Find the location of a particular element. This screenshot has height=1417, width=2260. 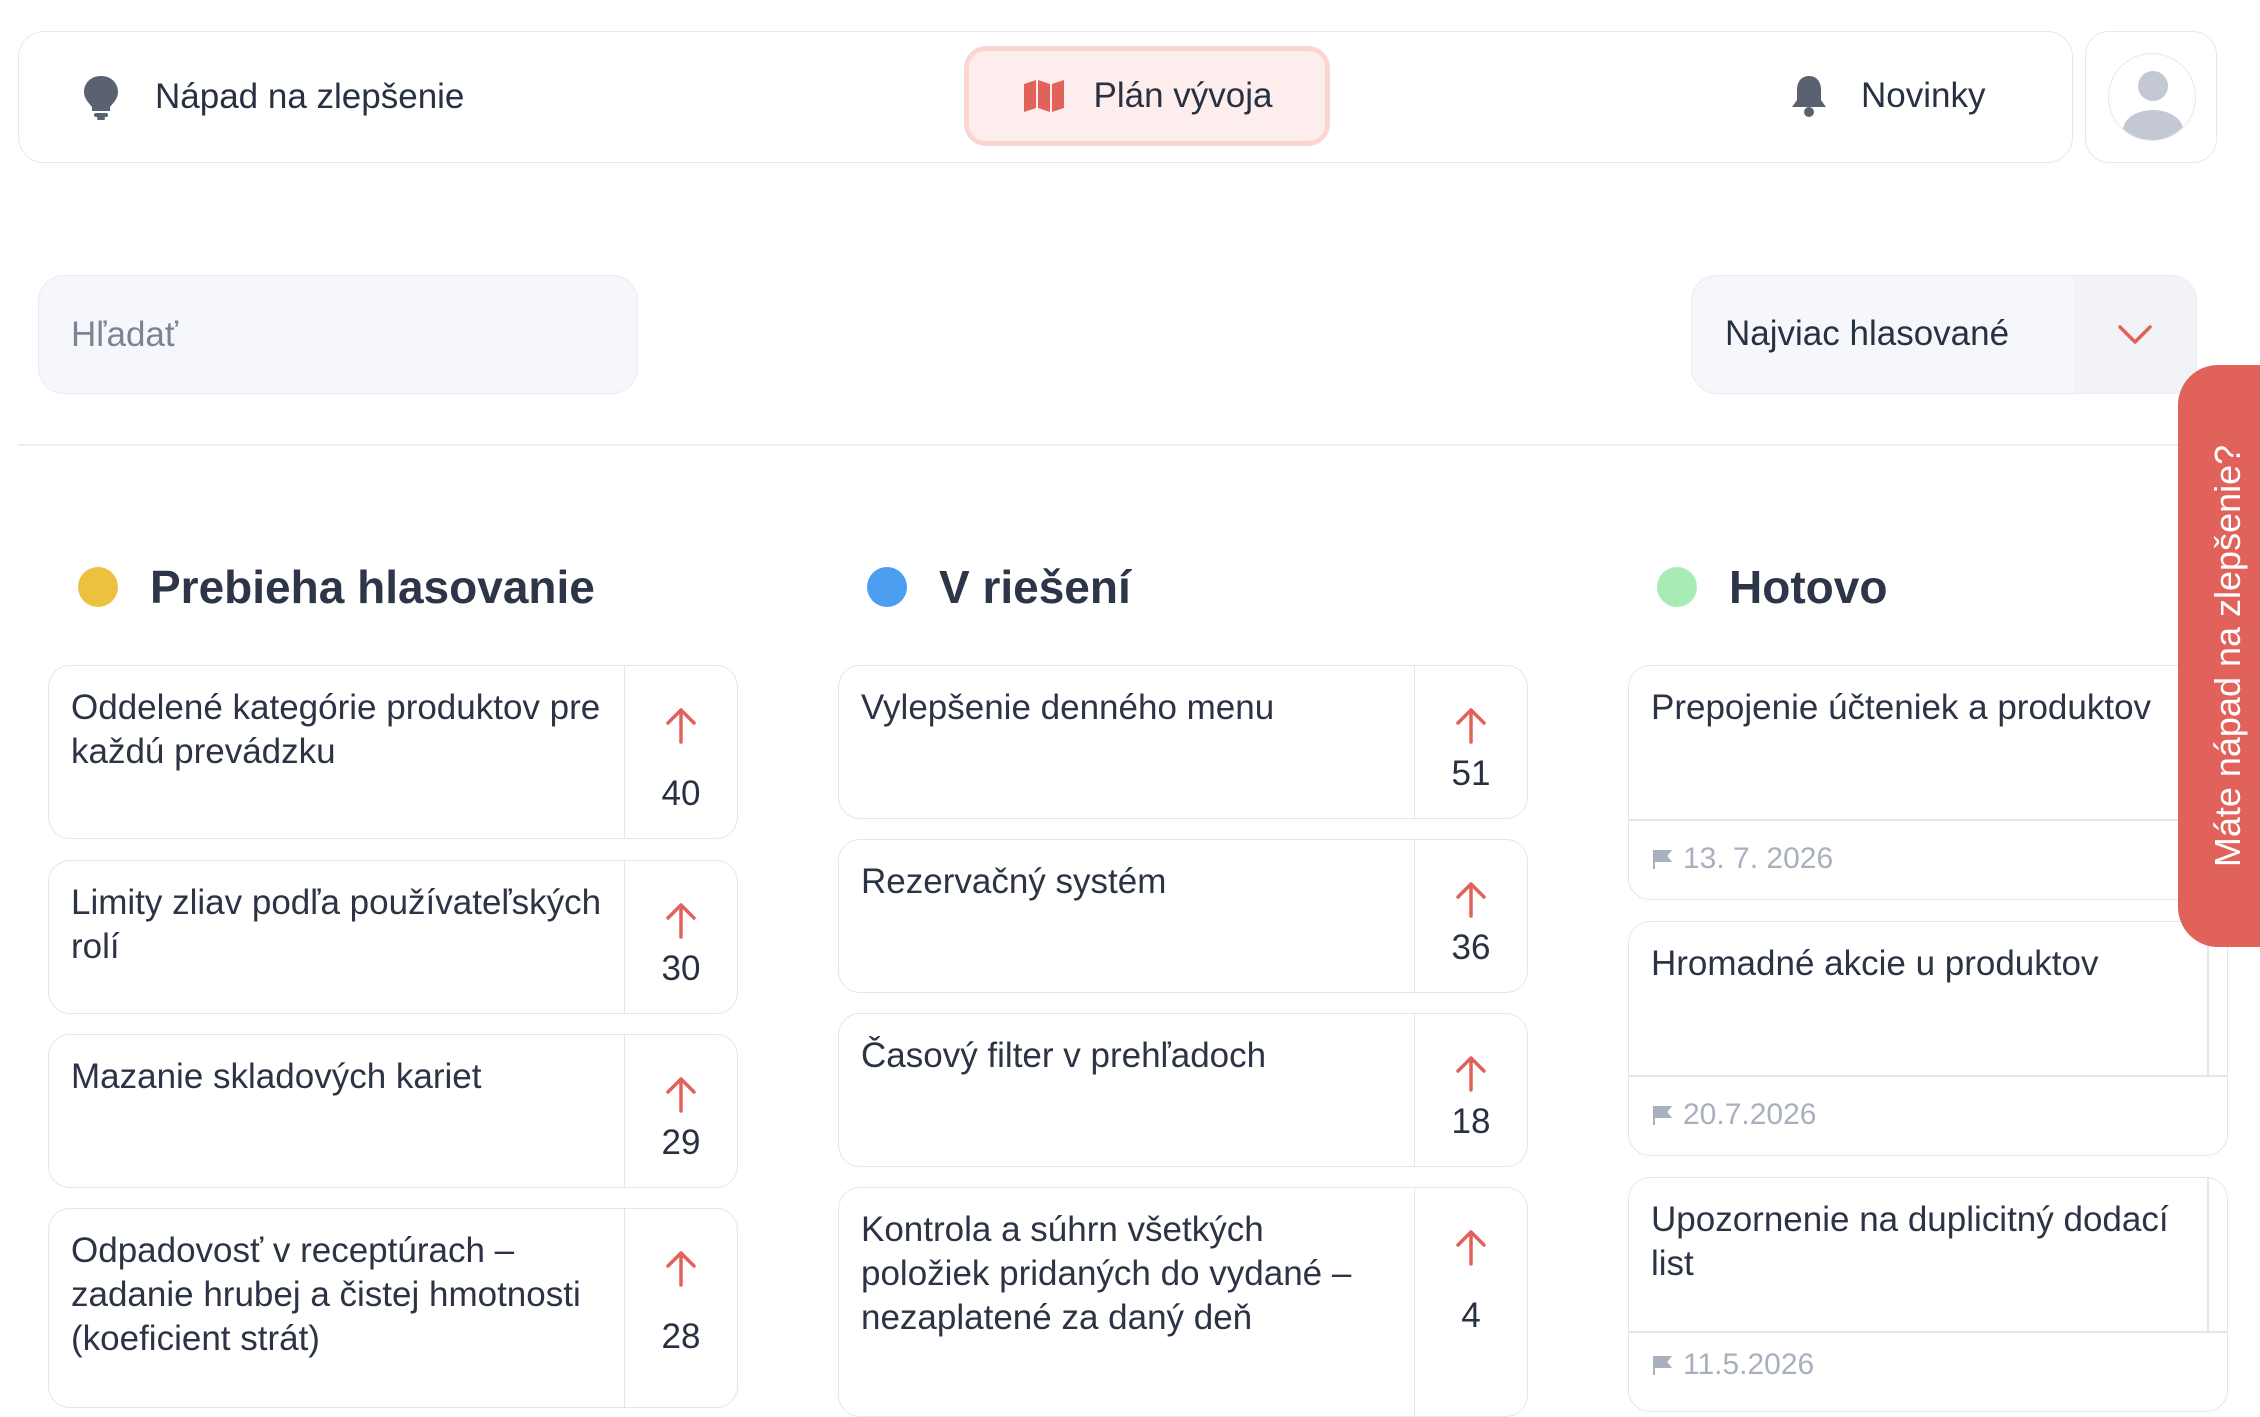

profile-button is located at coordinates (2151, 97).